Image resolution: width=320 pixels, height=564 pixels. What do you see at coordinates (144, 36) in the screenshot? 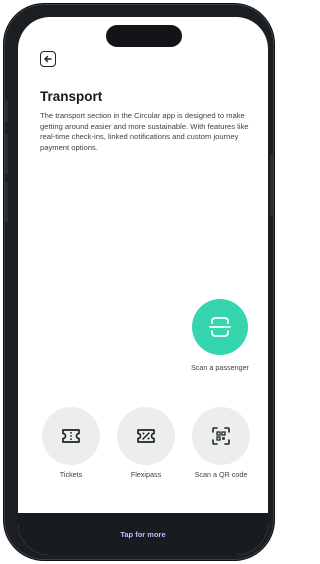
I see `dynamic-island` at bounding box center [144, 36].